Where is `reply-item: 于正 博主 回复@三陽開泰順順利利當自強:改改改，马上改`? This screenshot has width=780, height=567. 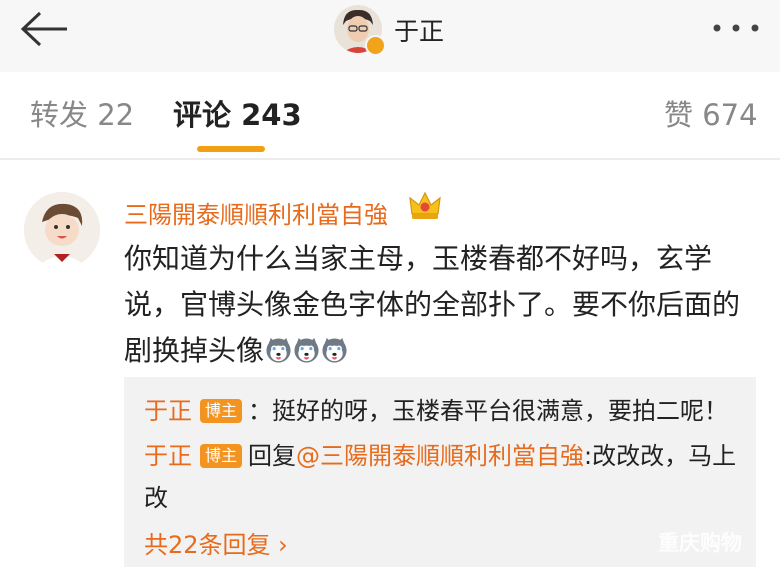 reply-item: 于正 博主 回复@三陽開泰順順利利當自強:改改改，马上改 is located at coordinates (444, 477).